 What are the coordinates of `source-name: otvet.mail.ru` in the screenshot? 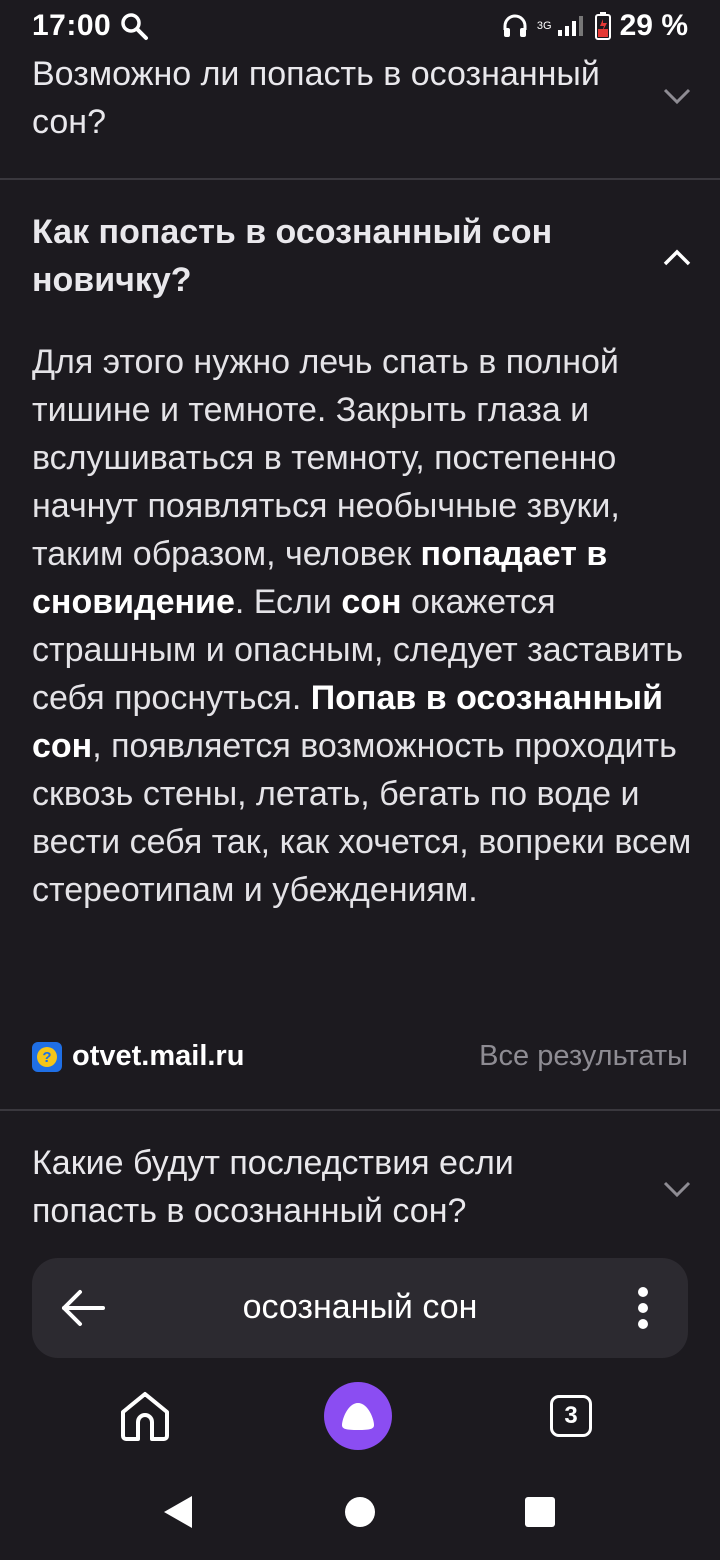 It's located at (158, 1056).